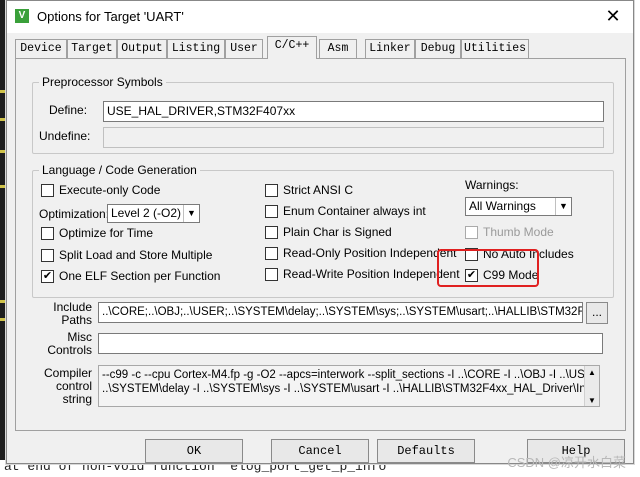 This screenshot has height=477, width=640. I want to click on tab-listing: Listing, so click(196, 48).